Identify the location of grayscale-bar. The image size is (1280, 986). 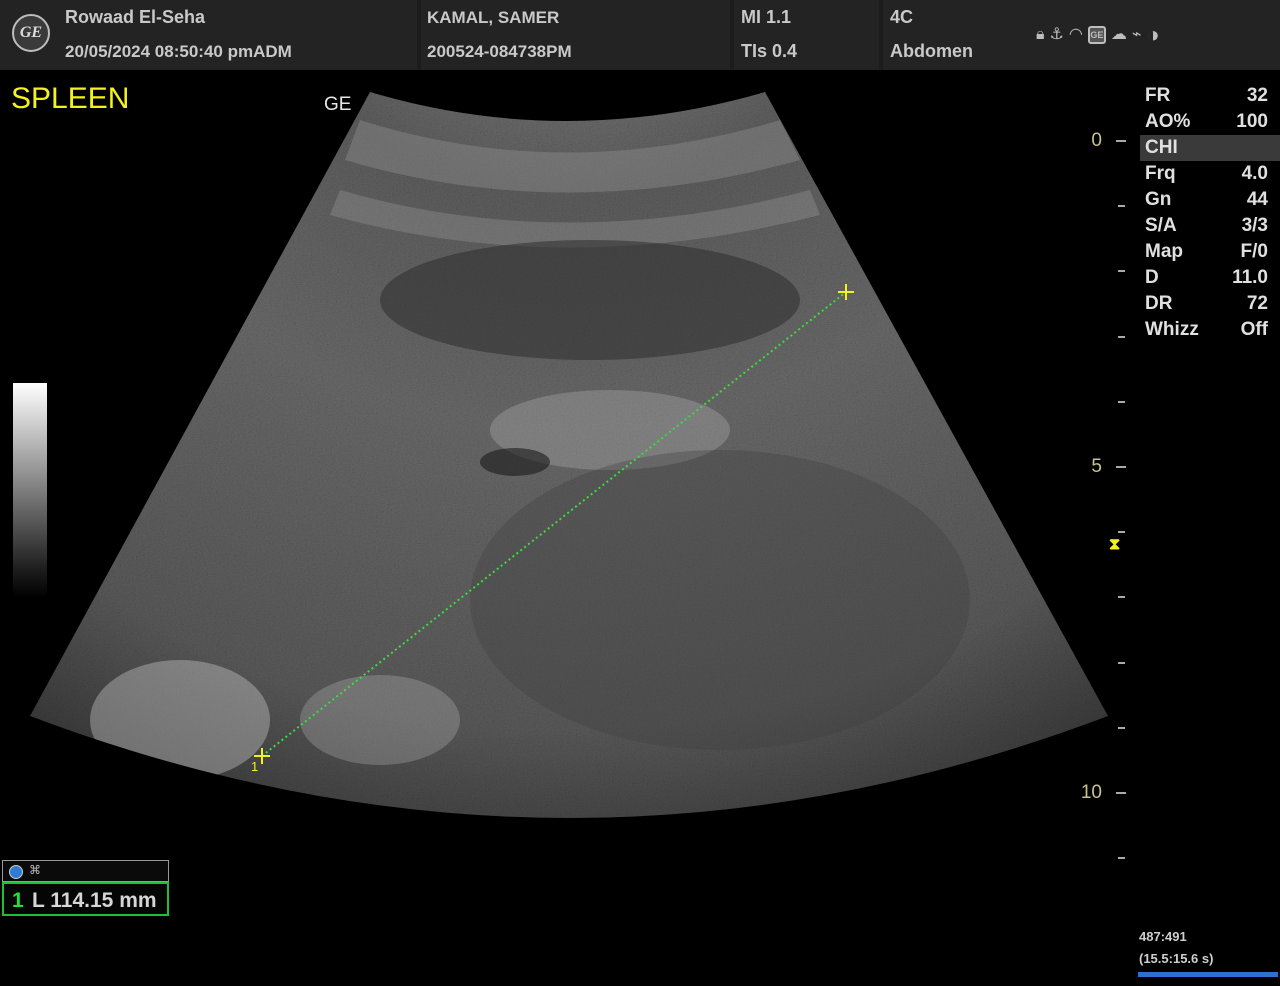
(30, 490).